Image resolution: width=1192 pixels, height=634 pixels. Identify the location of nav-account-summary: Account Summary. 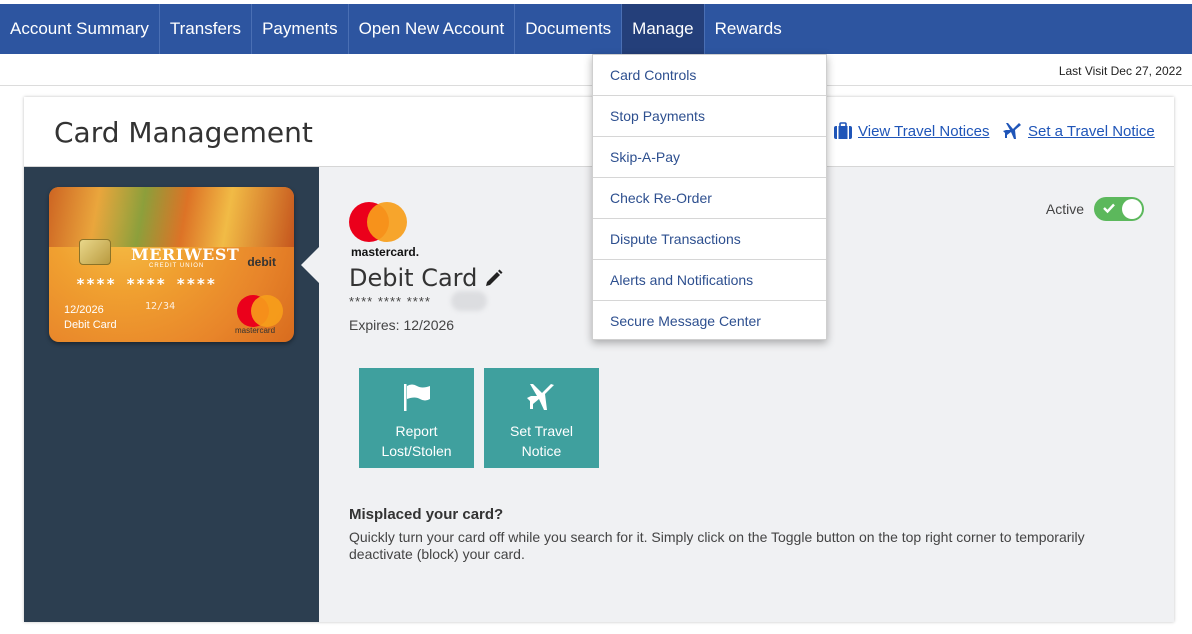
(80, 29).